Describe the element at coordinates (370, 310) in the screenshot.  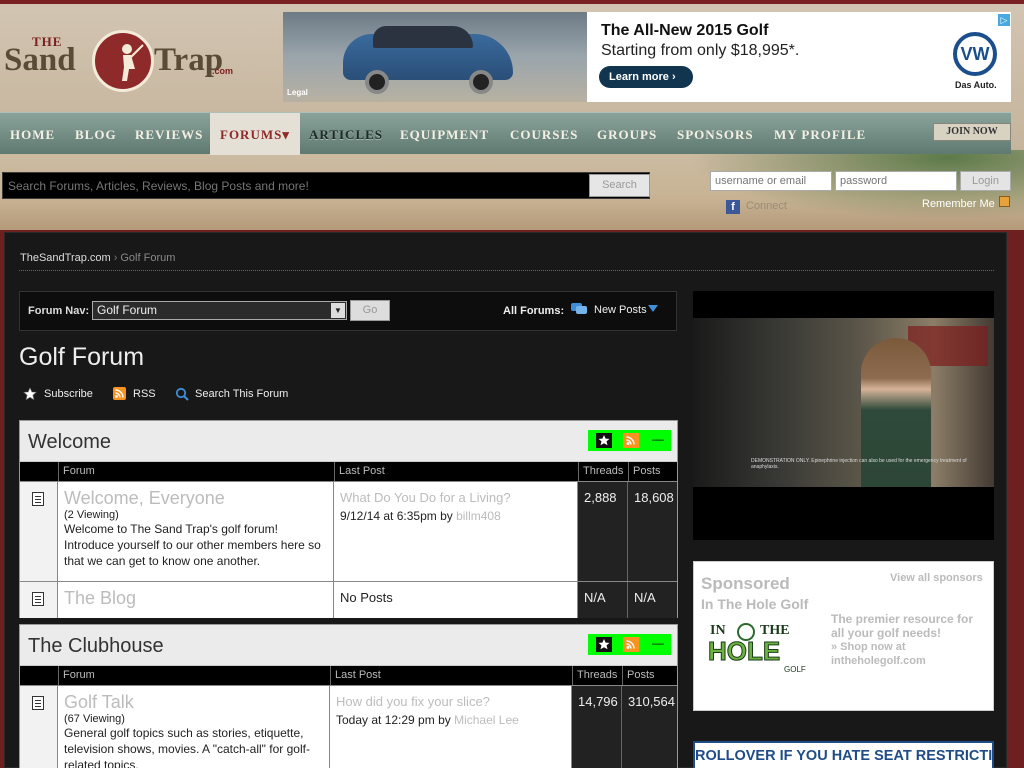
I see `forum-nav-go-button: Go` at that location.